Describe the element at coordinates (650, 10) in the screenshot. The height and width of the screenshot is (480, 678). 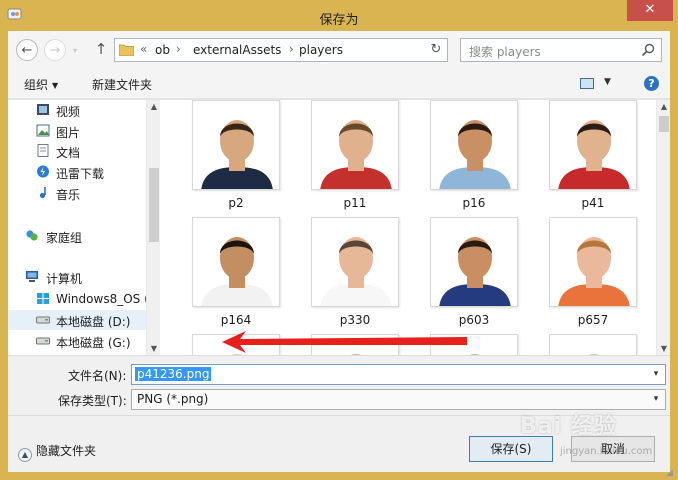
I see `close-button: ✕` at that location.